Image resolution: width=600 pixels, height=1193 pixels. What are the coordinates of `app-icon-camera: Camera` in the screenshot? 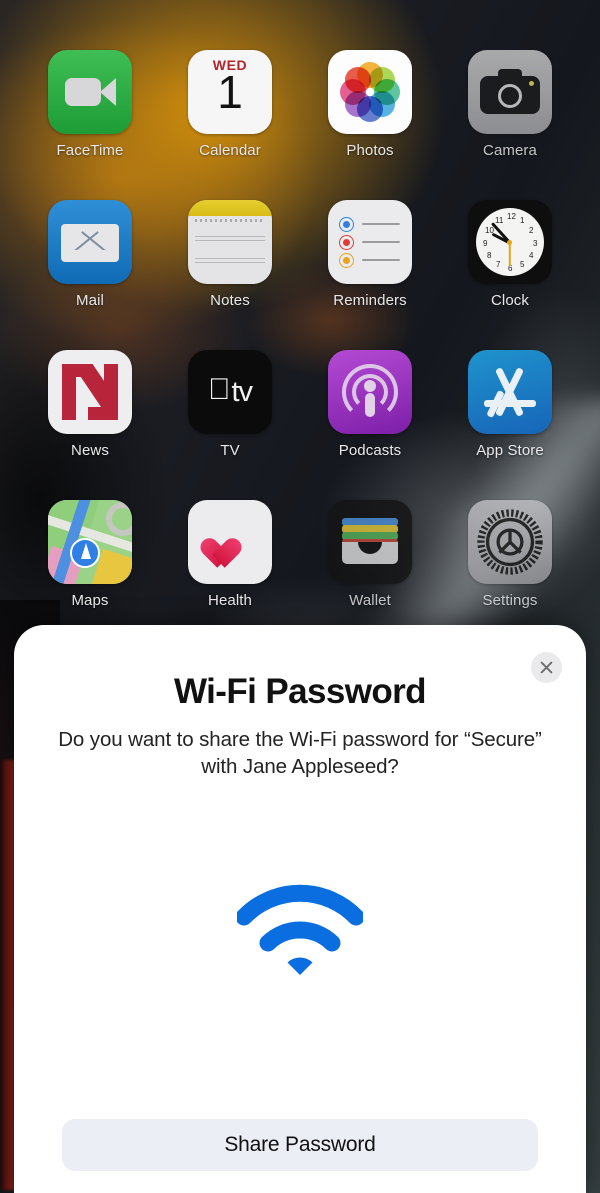 It's located at (510, 104).